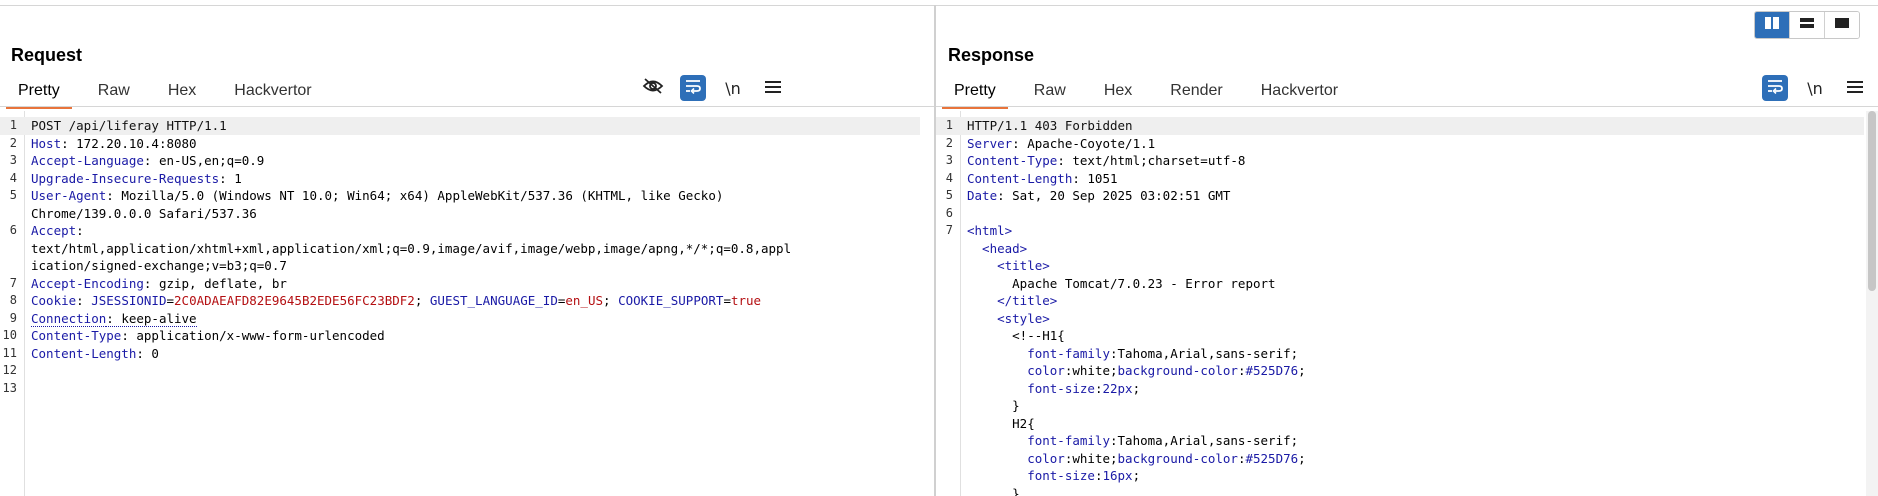 The image size is (1878, 496). I want to click on line-text: Content-Length: 1051, so click(1042, 178).